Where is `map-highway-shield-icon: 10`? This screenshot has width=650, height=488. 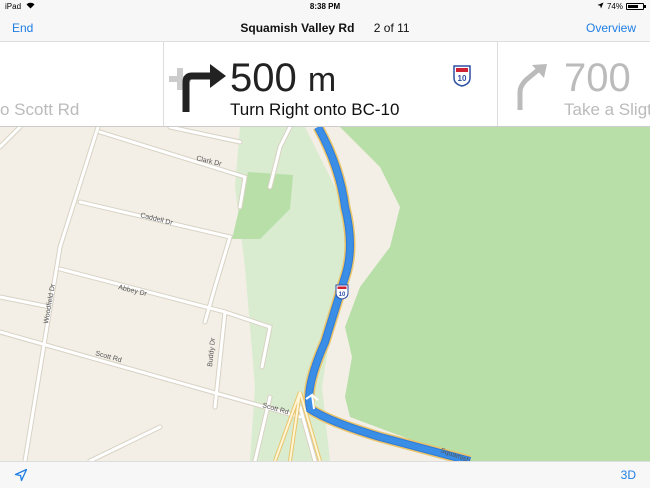 map-highway-shield-icon: 10 is located at coordinates (342, 292).